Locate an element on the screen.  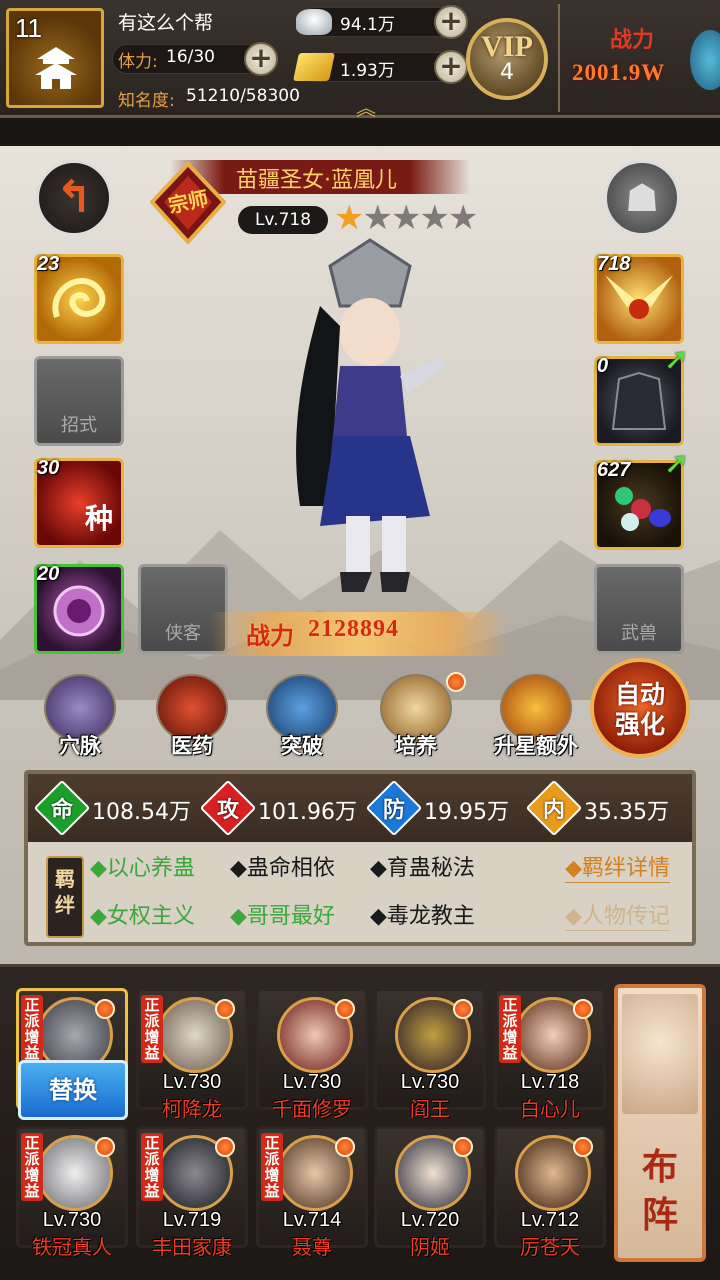
silver-ingot-icon is located at coordinates (314, 22).